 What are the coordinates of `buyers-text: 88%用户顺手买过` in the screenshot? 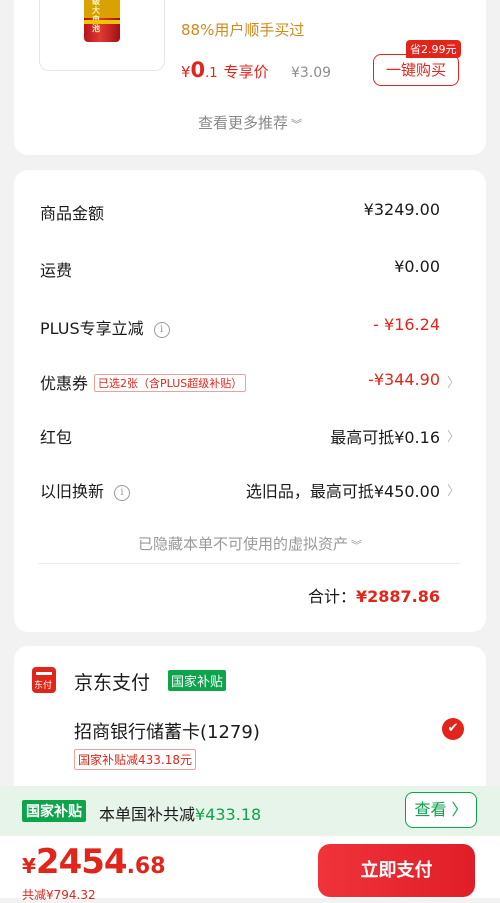 It's located at (243, 30).